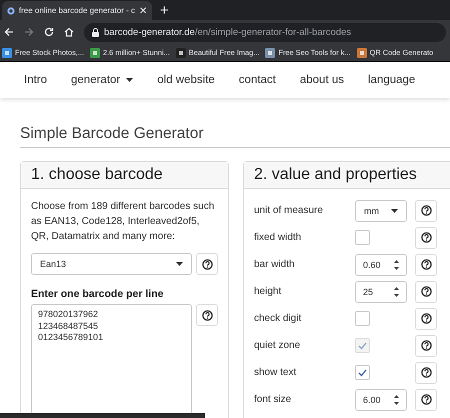 The height and width of the screenshot is (418, 450). I want to click on nav-link: about us, so click(322, 80).